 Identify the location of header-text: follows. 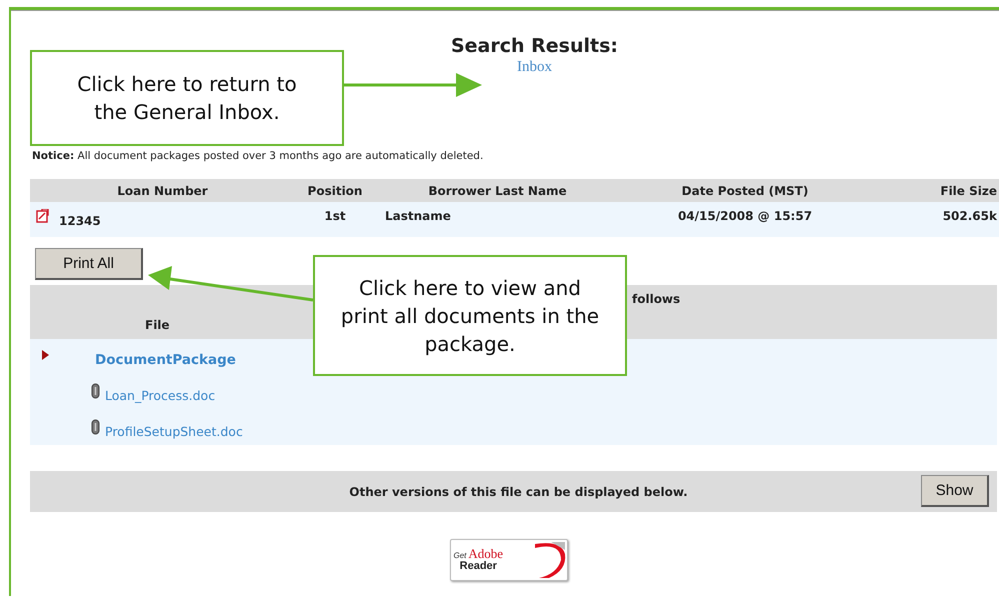
(656, 299).